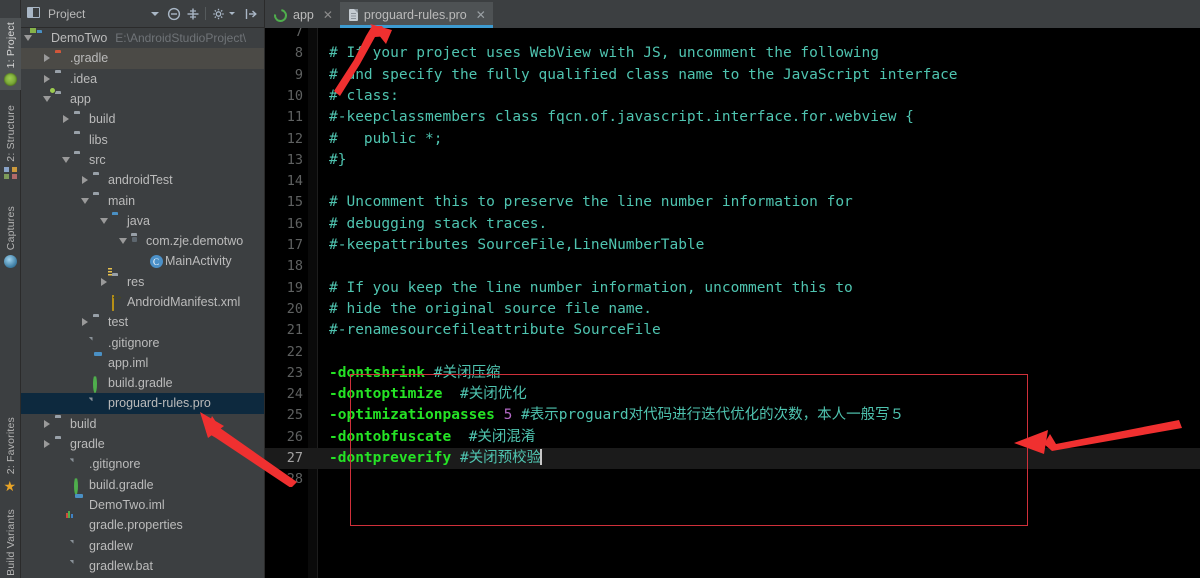 The image size is (1200, 578). What do you see at coordinates (294, 181) in the screenshot?
I see `line-number: 14` at bounding box center [294, 181].